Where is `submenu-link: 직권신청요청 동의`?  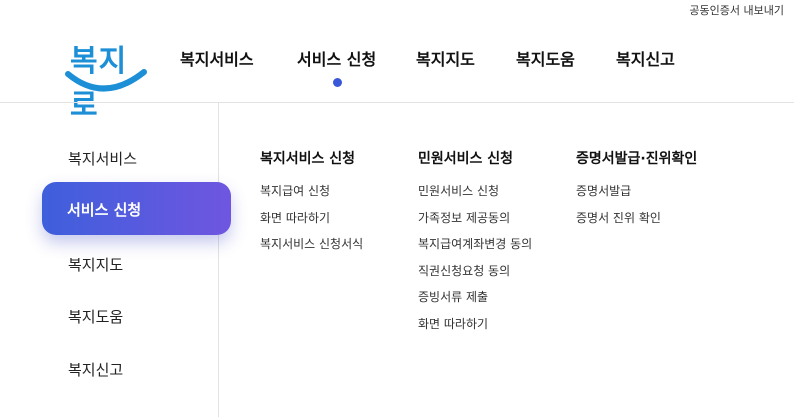 submenu-link: 직권신청요청 동의 is located at coordinates (475, 275).